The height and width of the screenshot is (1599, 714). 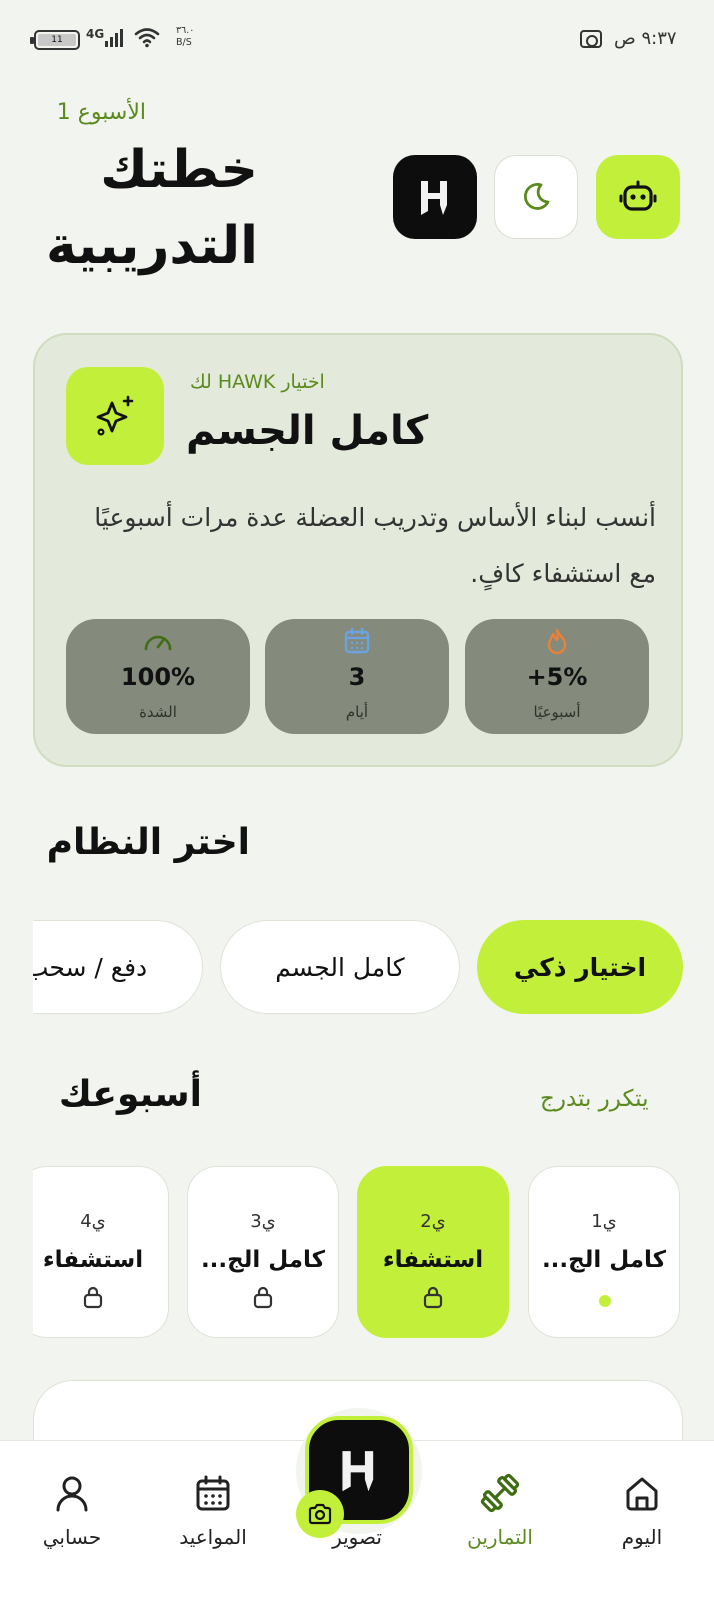 What do you see at coordinates (642, 1494) in the screenshot?
I see `home-icon` at bounding box center [642, 1494].